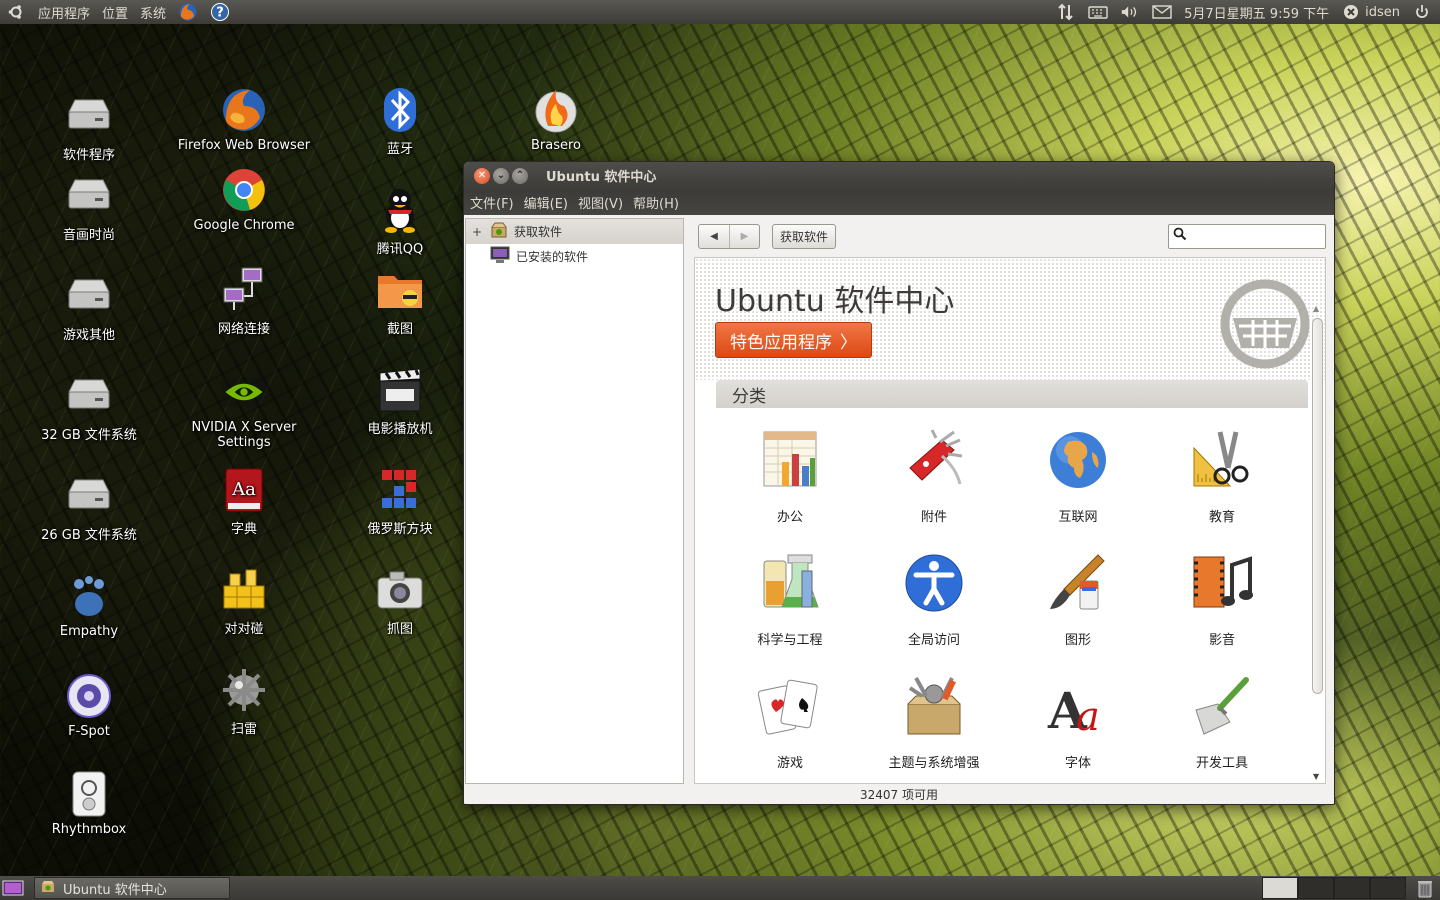 Image resolution: width=1440 pixels, height=900 pixels. I want to click on desktop-icon-label: NVIDIA X Server Settings, so click(244, 435).